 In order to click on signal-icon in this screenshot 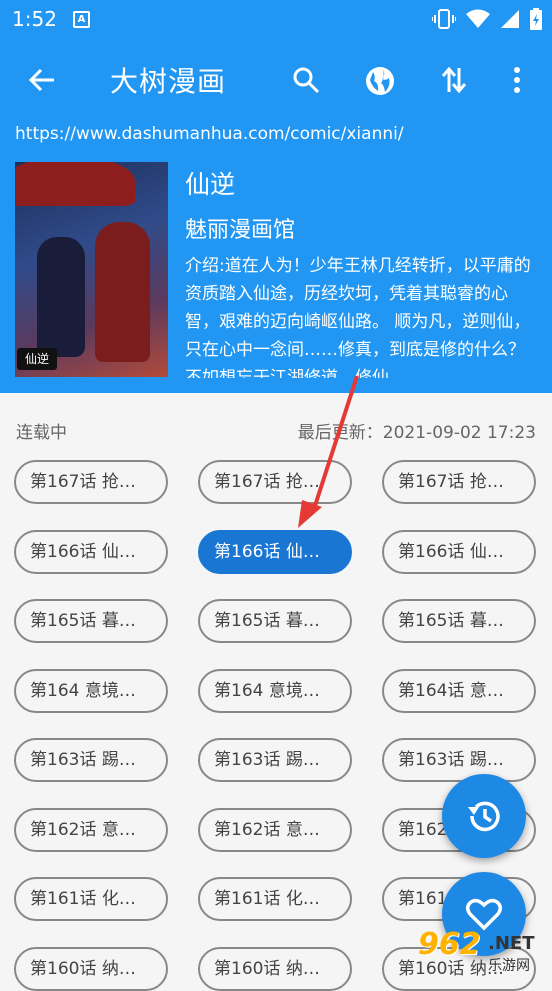, I will do `click(510, 19)`.